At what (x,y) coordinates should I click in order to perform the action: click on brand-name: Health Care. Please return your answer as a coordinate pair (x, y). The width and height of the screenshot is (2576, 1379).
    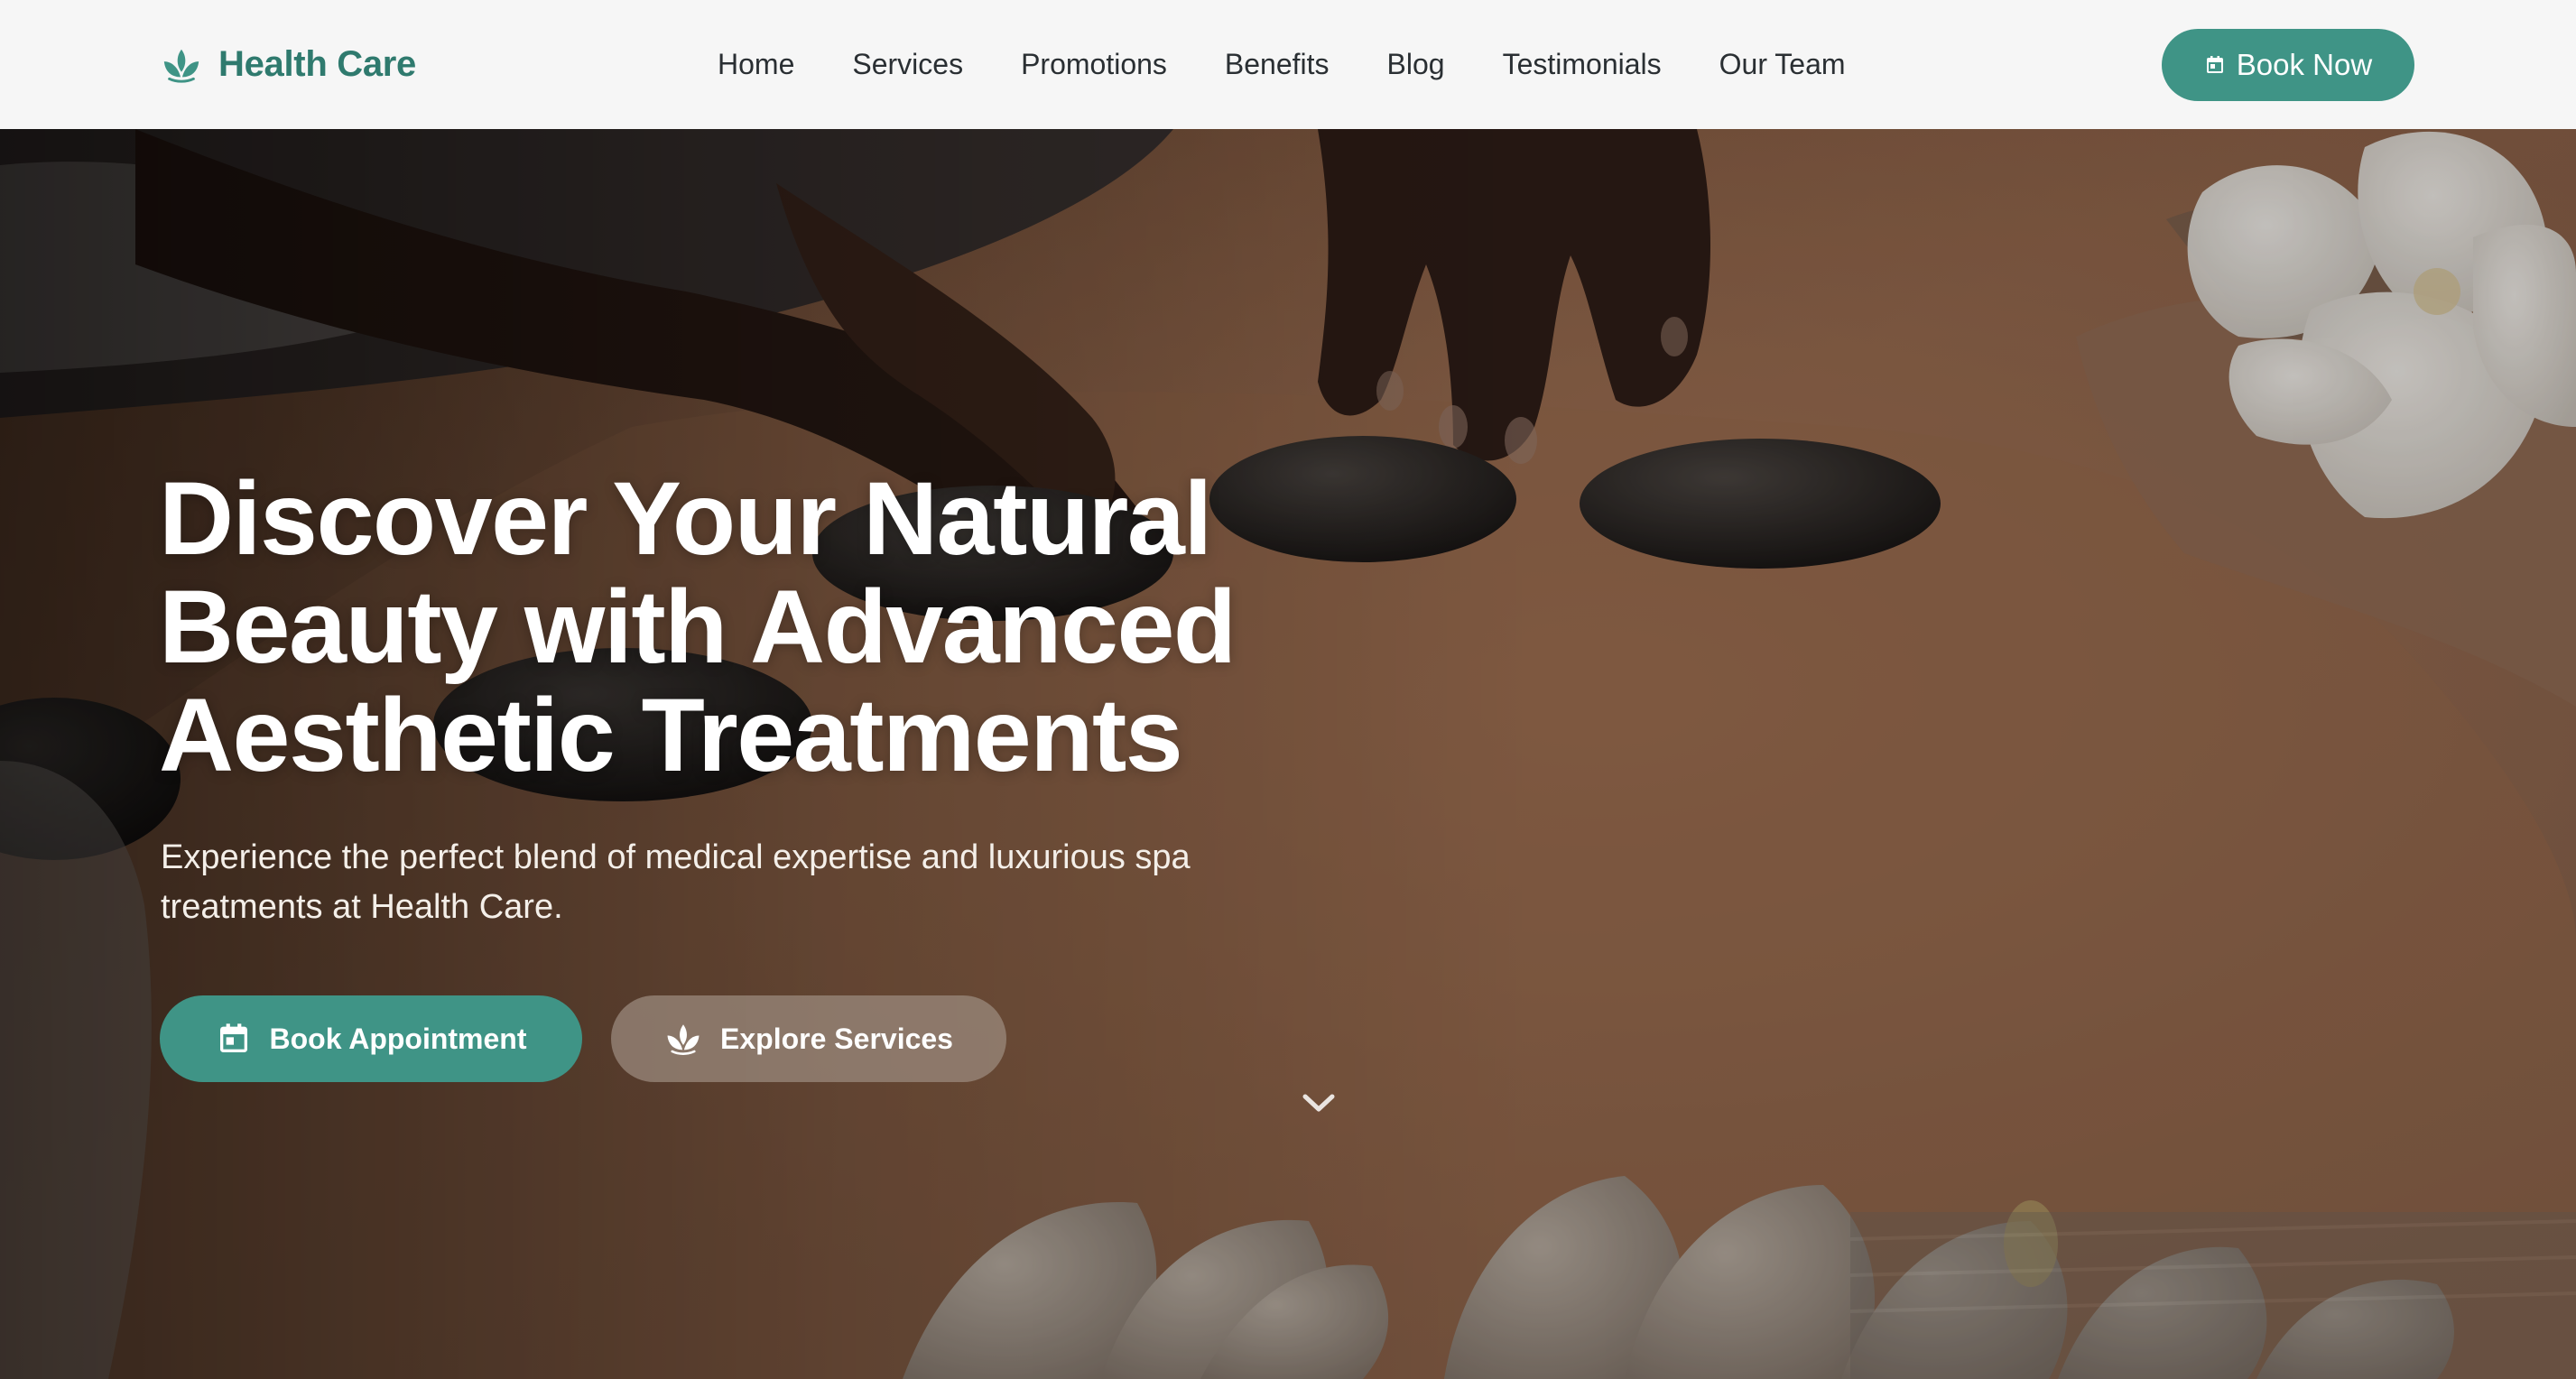
    Looking at the image, I should click on (317, 64).